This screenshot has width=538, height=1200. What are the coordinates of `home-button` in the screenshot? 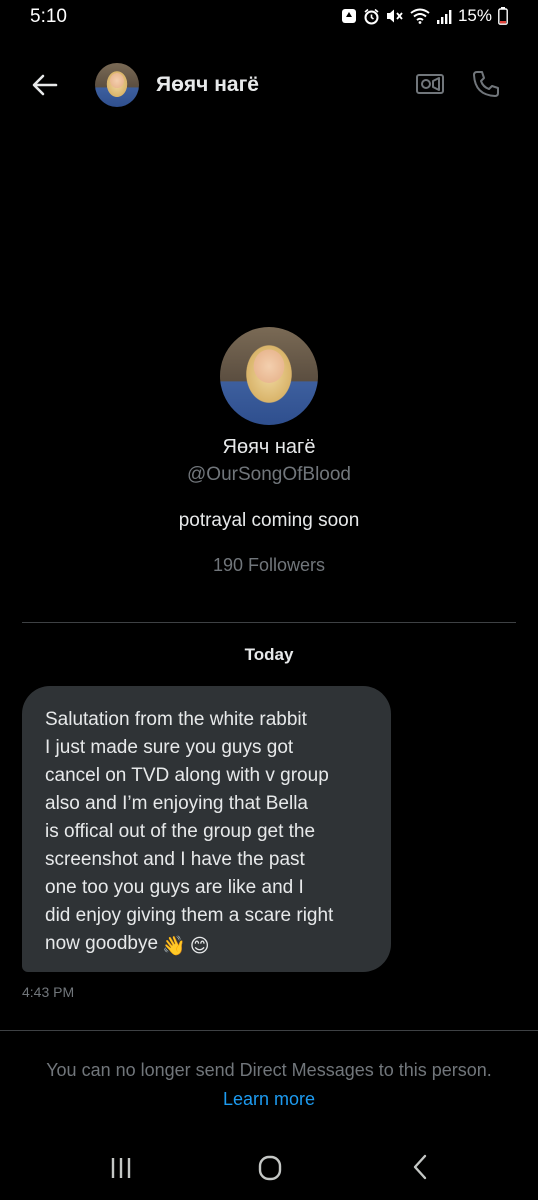 It's located at (270, 1168).